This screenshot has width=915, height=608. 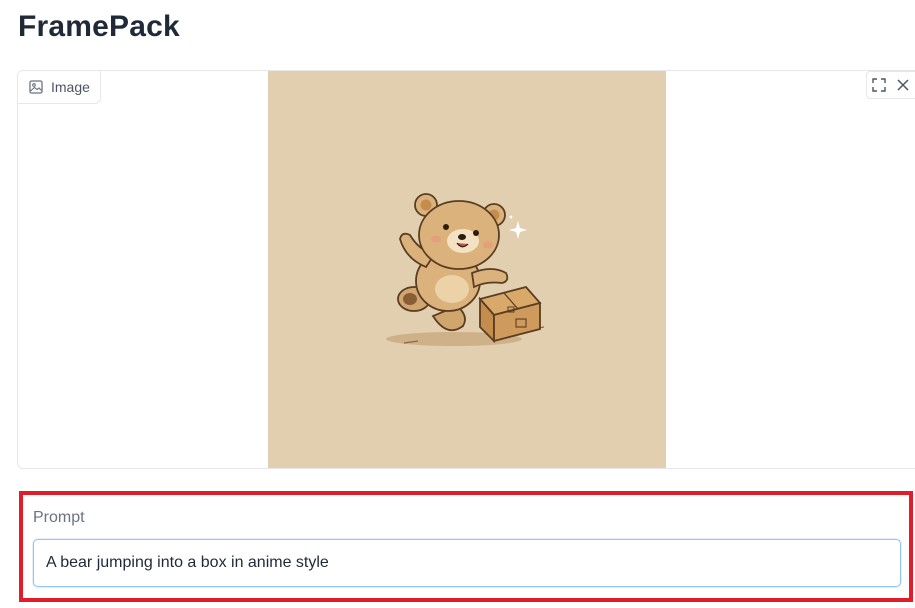 I want to click on close-icon, so click(x=903, y=85).